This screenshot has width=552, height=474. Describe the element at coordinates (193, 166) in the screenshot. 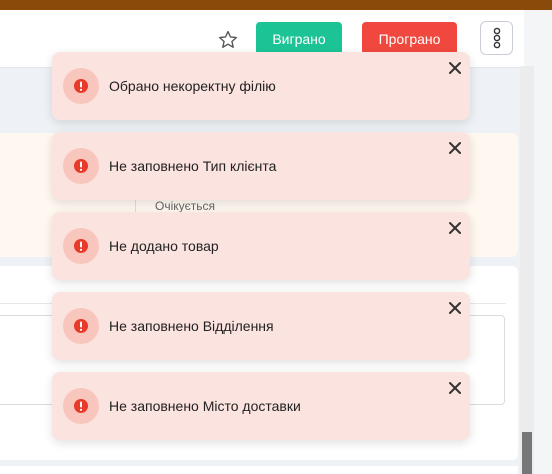

I see `toast-message: Не заповнено Тип клієнта` at that location.